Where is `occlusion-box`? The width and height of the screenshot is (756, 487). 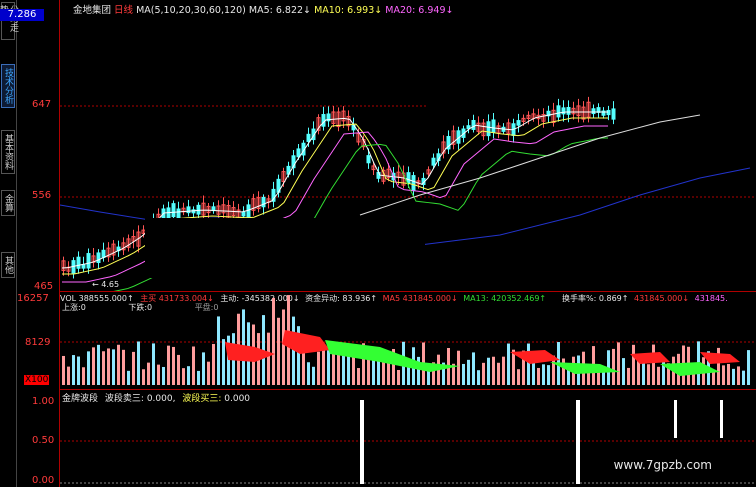 occlusion-box is located at coordinates (285, 248).